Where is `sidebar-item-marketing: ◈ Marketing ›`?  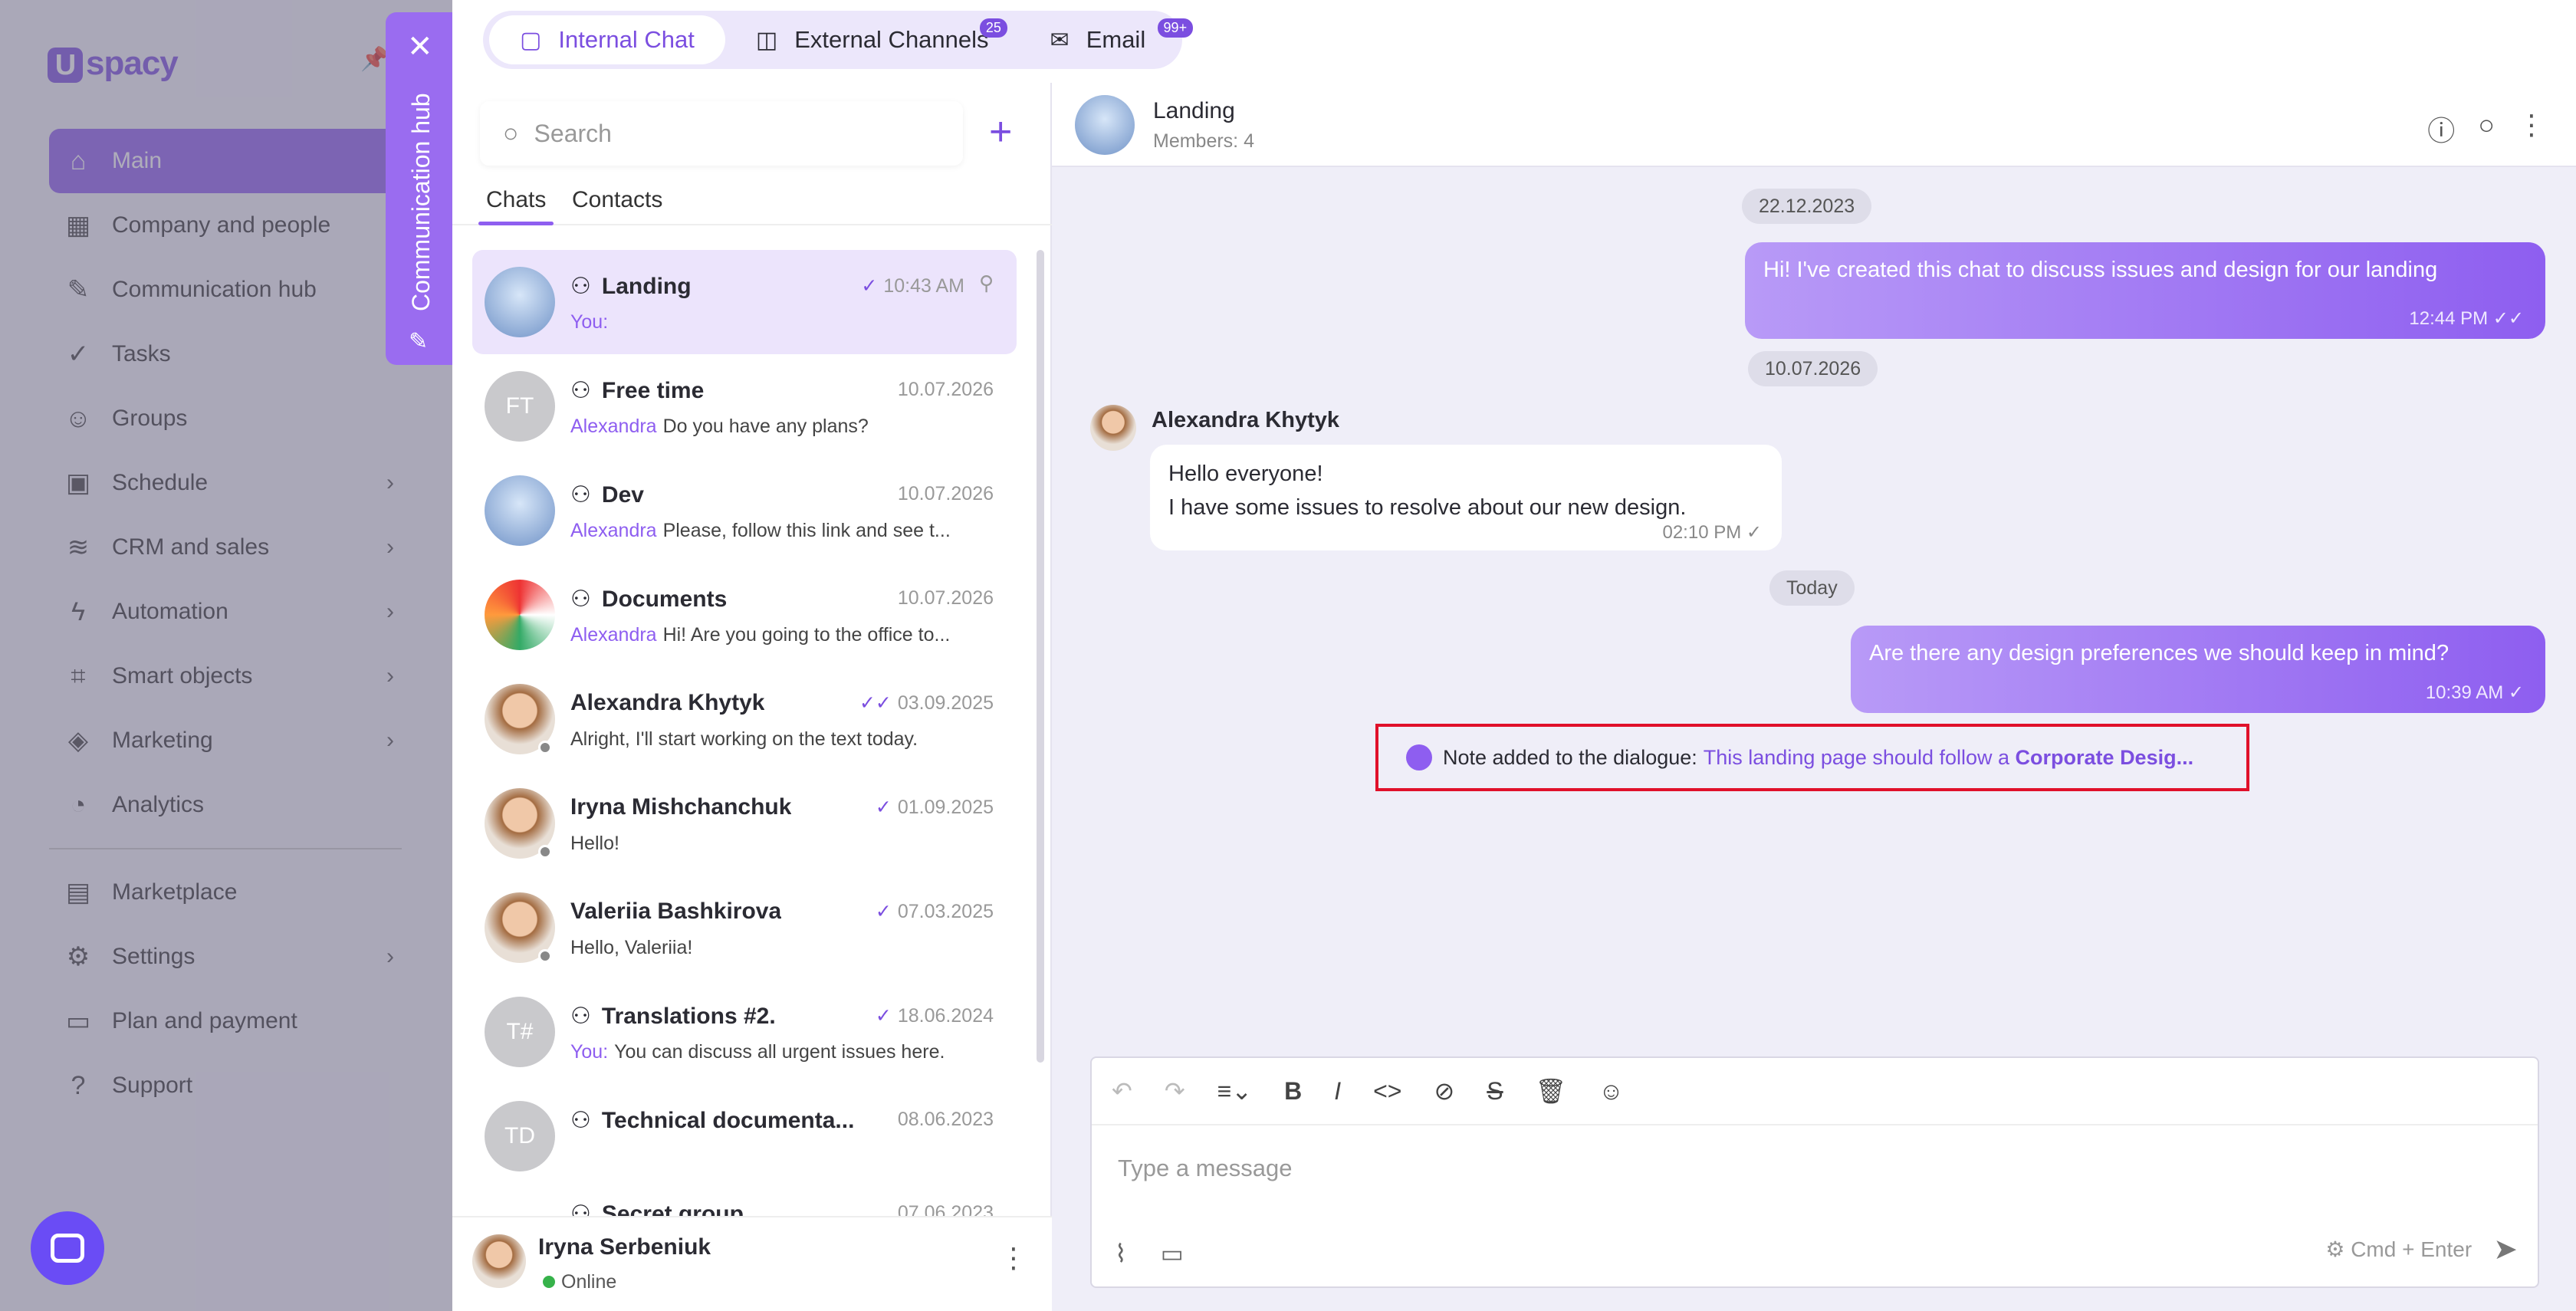 sidebar-item-marketing: ◈ Marketing › is located at coordinates (225, 741).